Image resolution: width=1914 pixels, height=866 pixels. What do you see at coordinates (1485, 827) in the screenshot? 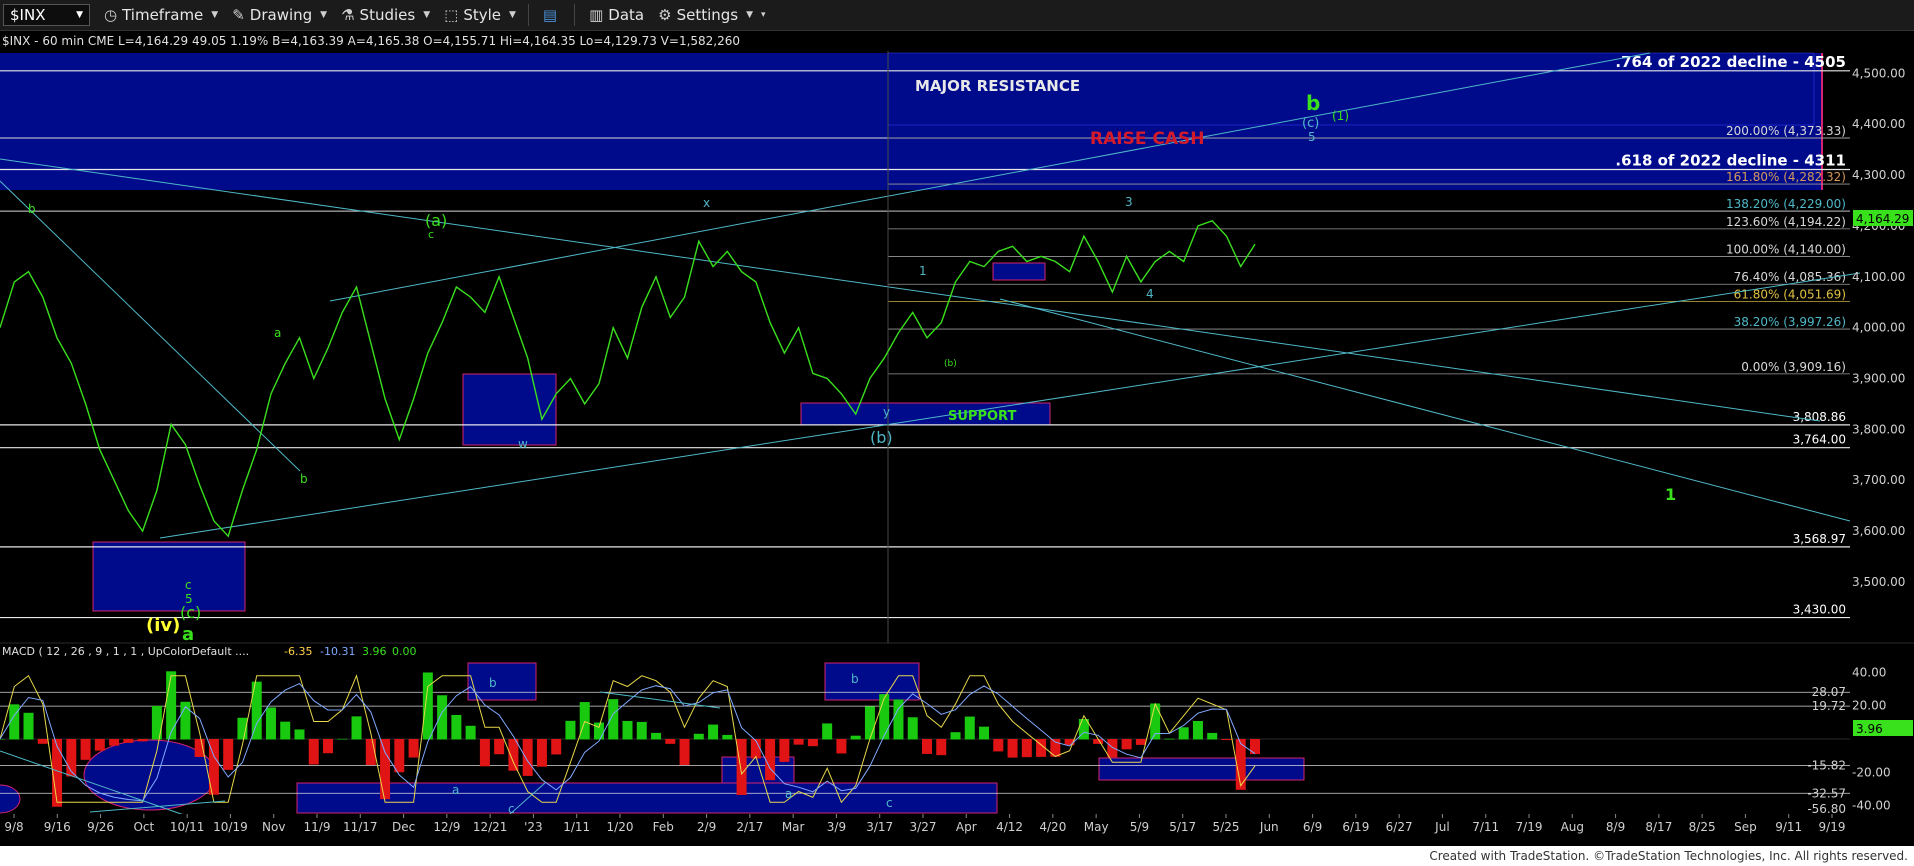
I see `x-tick-label: 7/11` at bounding box center [1485, 827].